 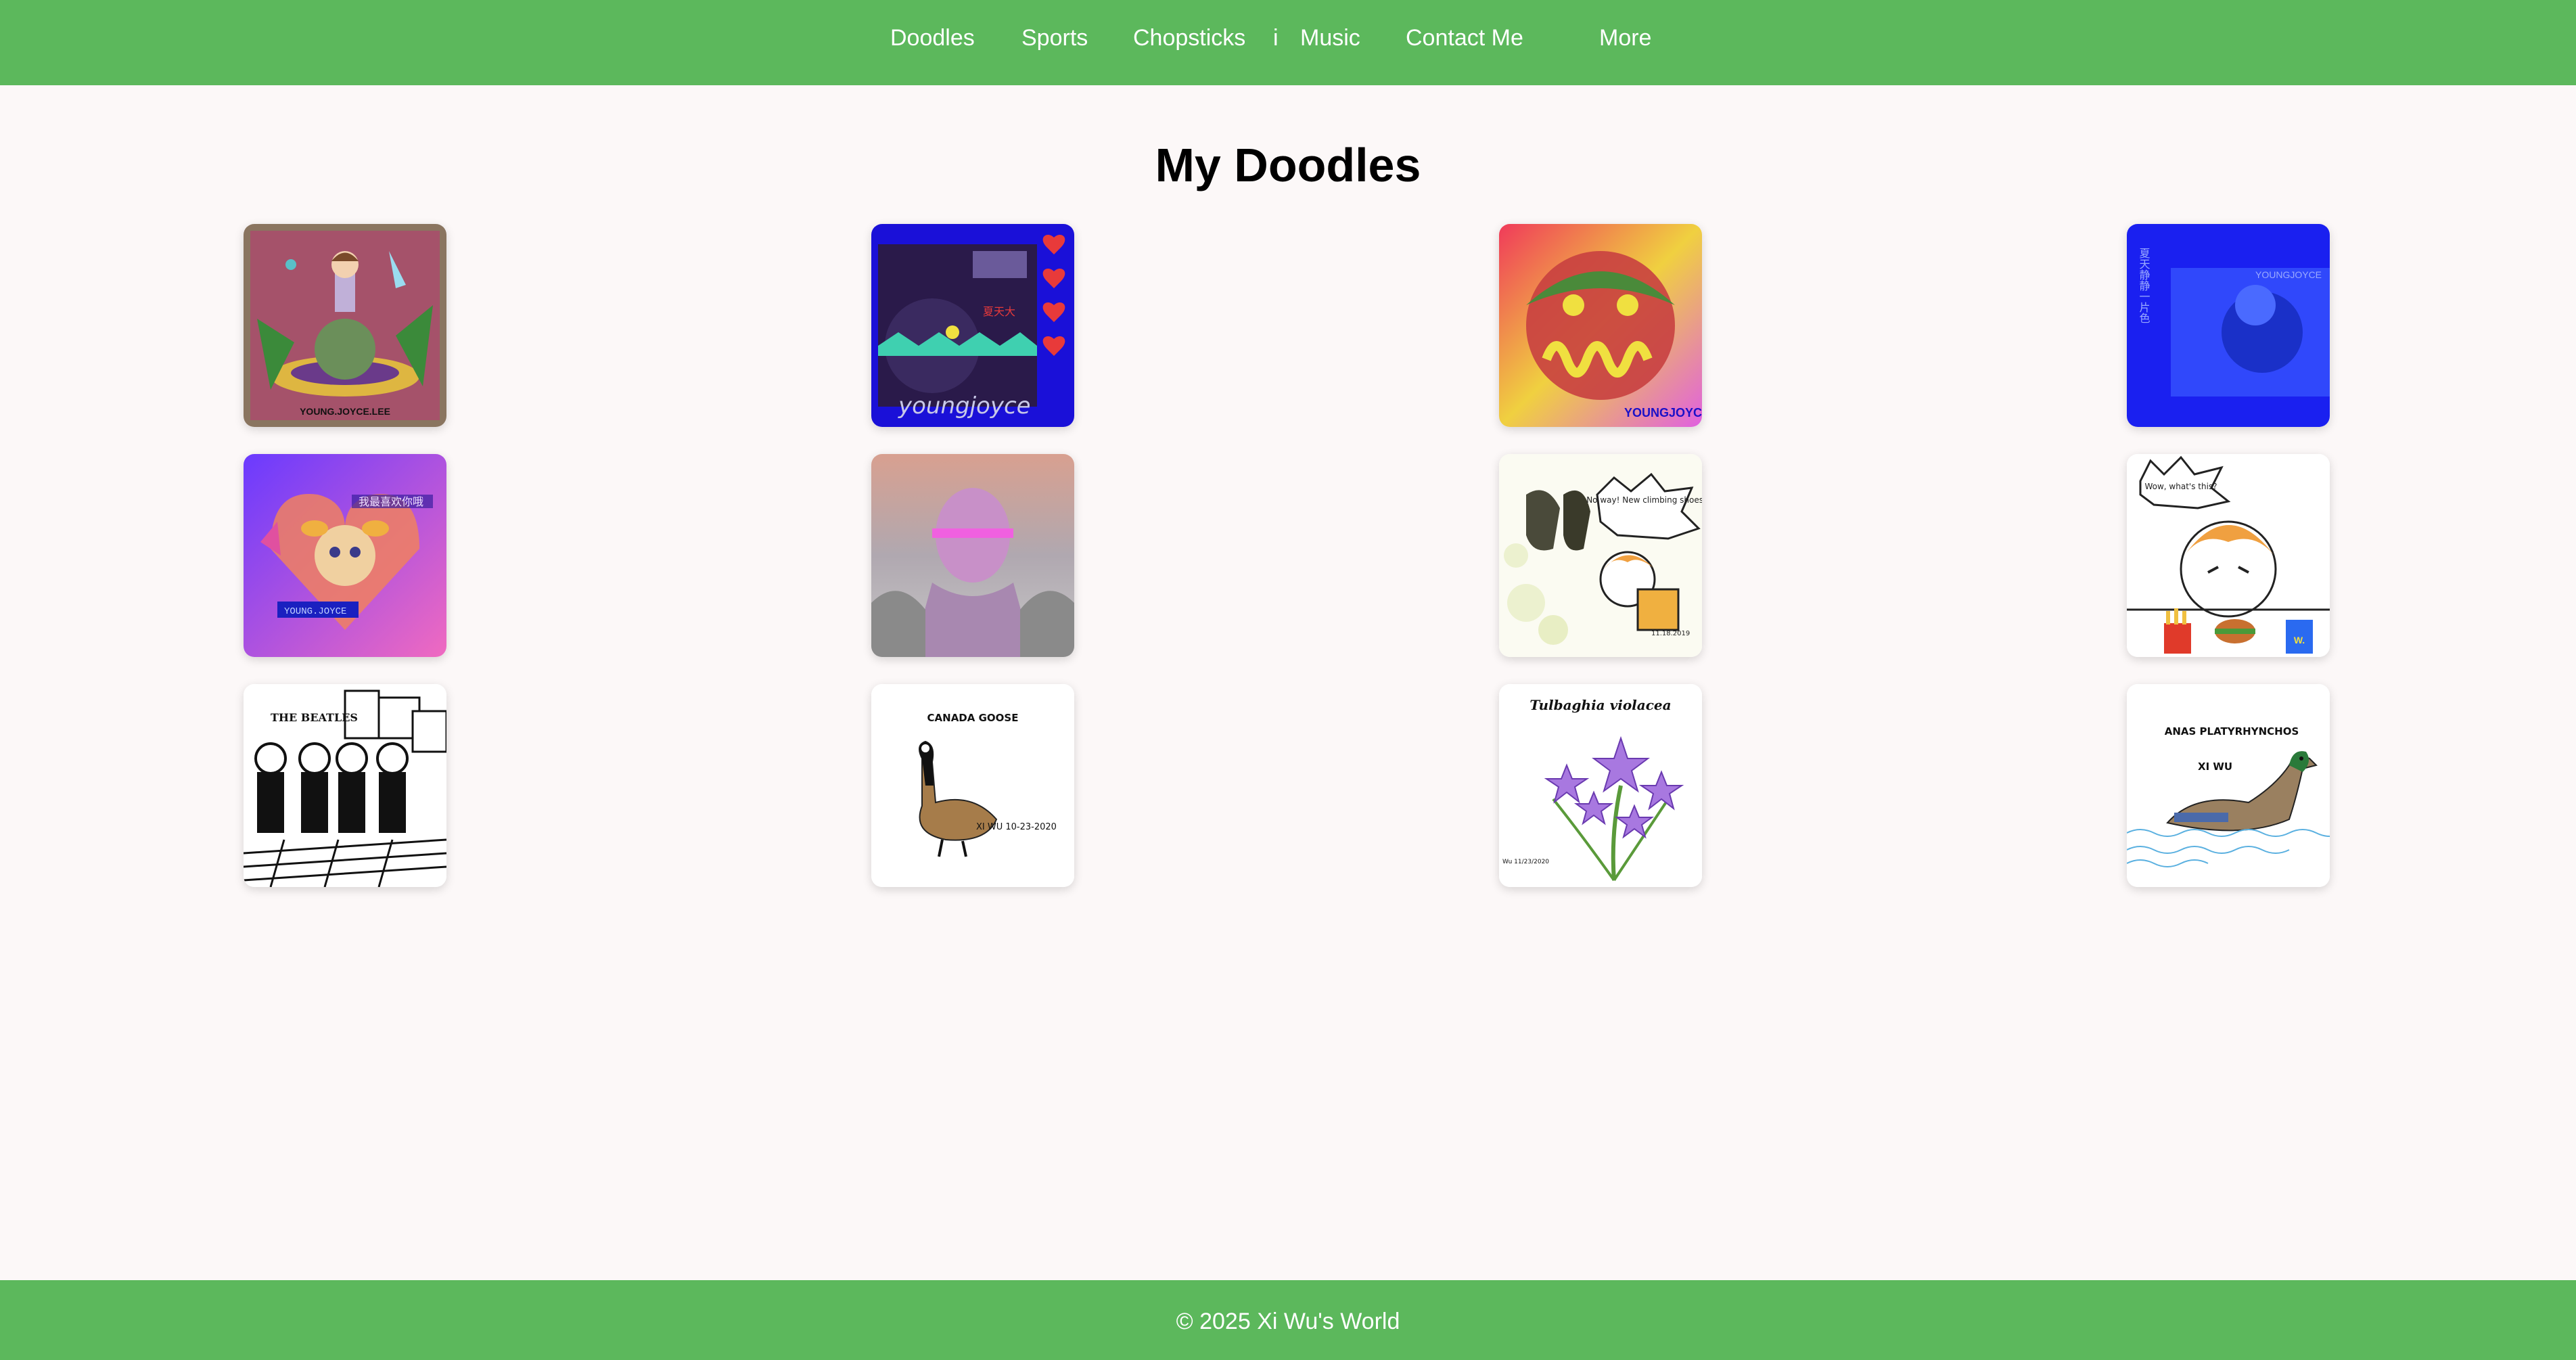 I want to click on nav-music-link: Music, so click(x=1330, y=38).